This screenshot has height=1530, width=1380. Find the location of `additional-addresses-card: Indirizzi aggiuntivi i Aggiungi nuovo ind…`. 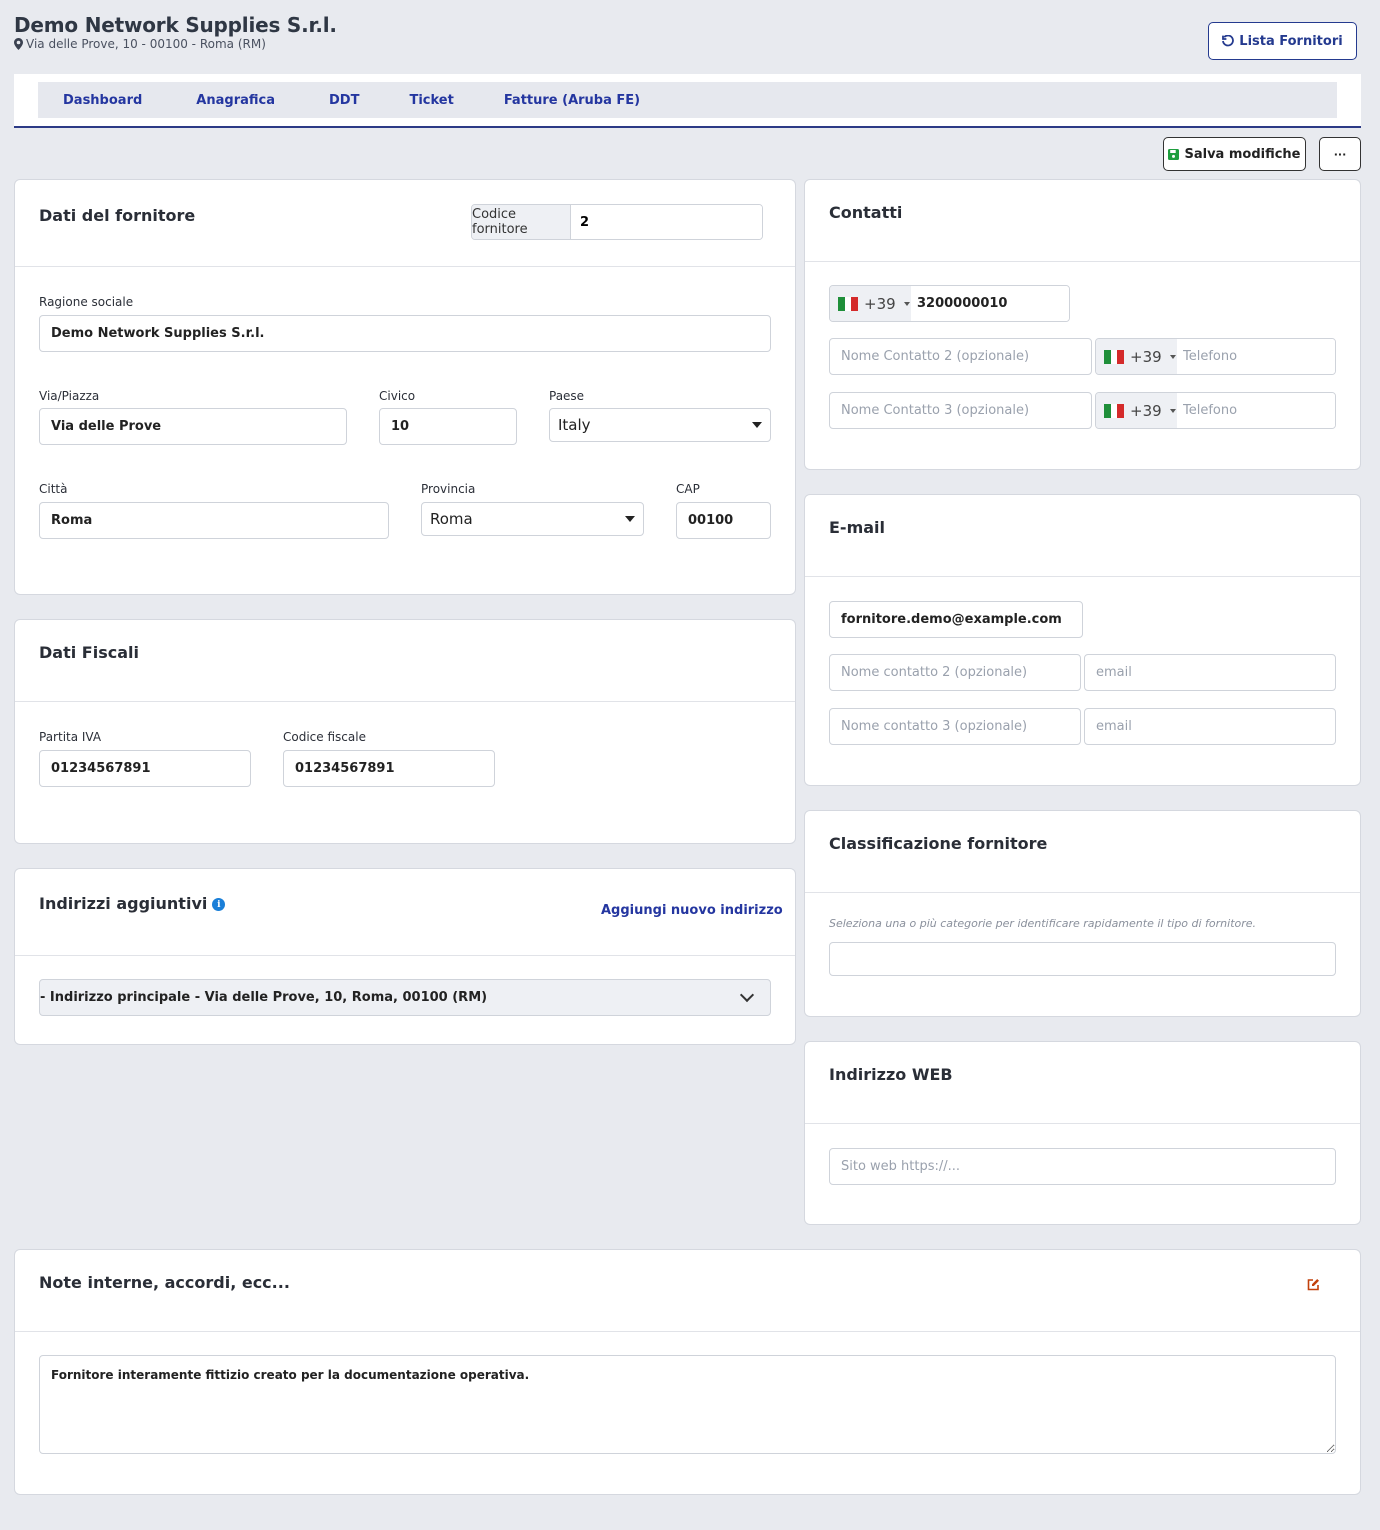

additional-addresses-card: Indirizzi aggiuntivi i Aggiungi nuovo ind… is located at coordinates (405, 956).